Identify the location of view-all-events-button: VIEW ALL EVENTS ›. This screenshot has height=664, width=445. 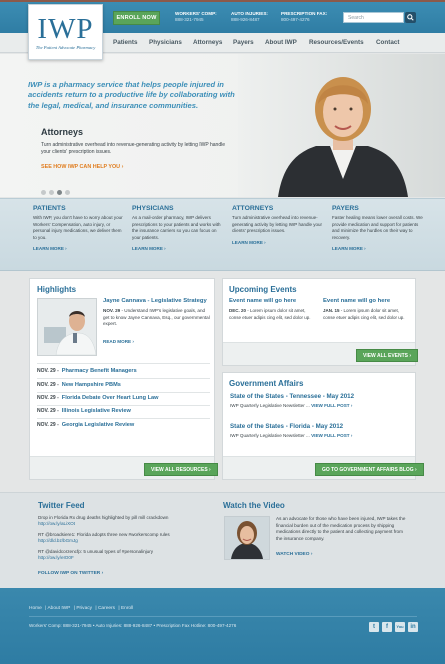
(387, 355).